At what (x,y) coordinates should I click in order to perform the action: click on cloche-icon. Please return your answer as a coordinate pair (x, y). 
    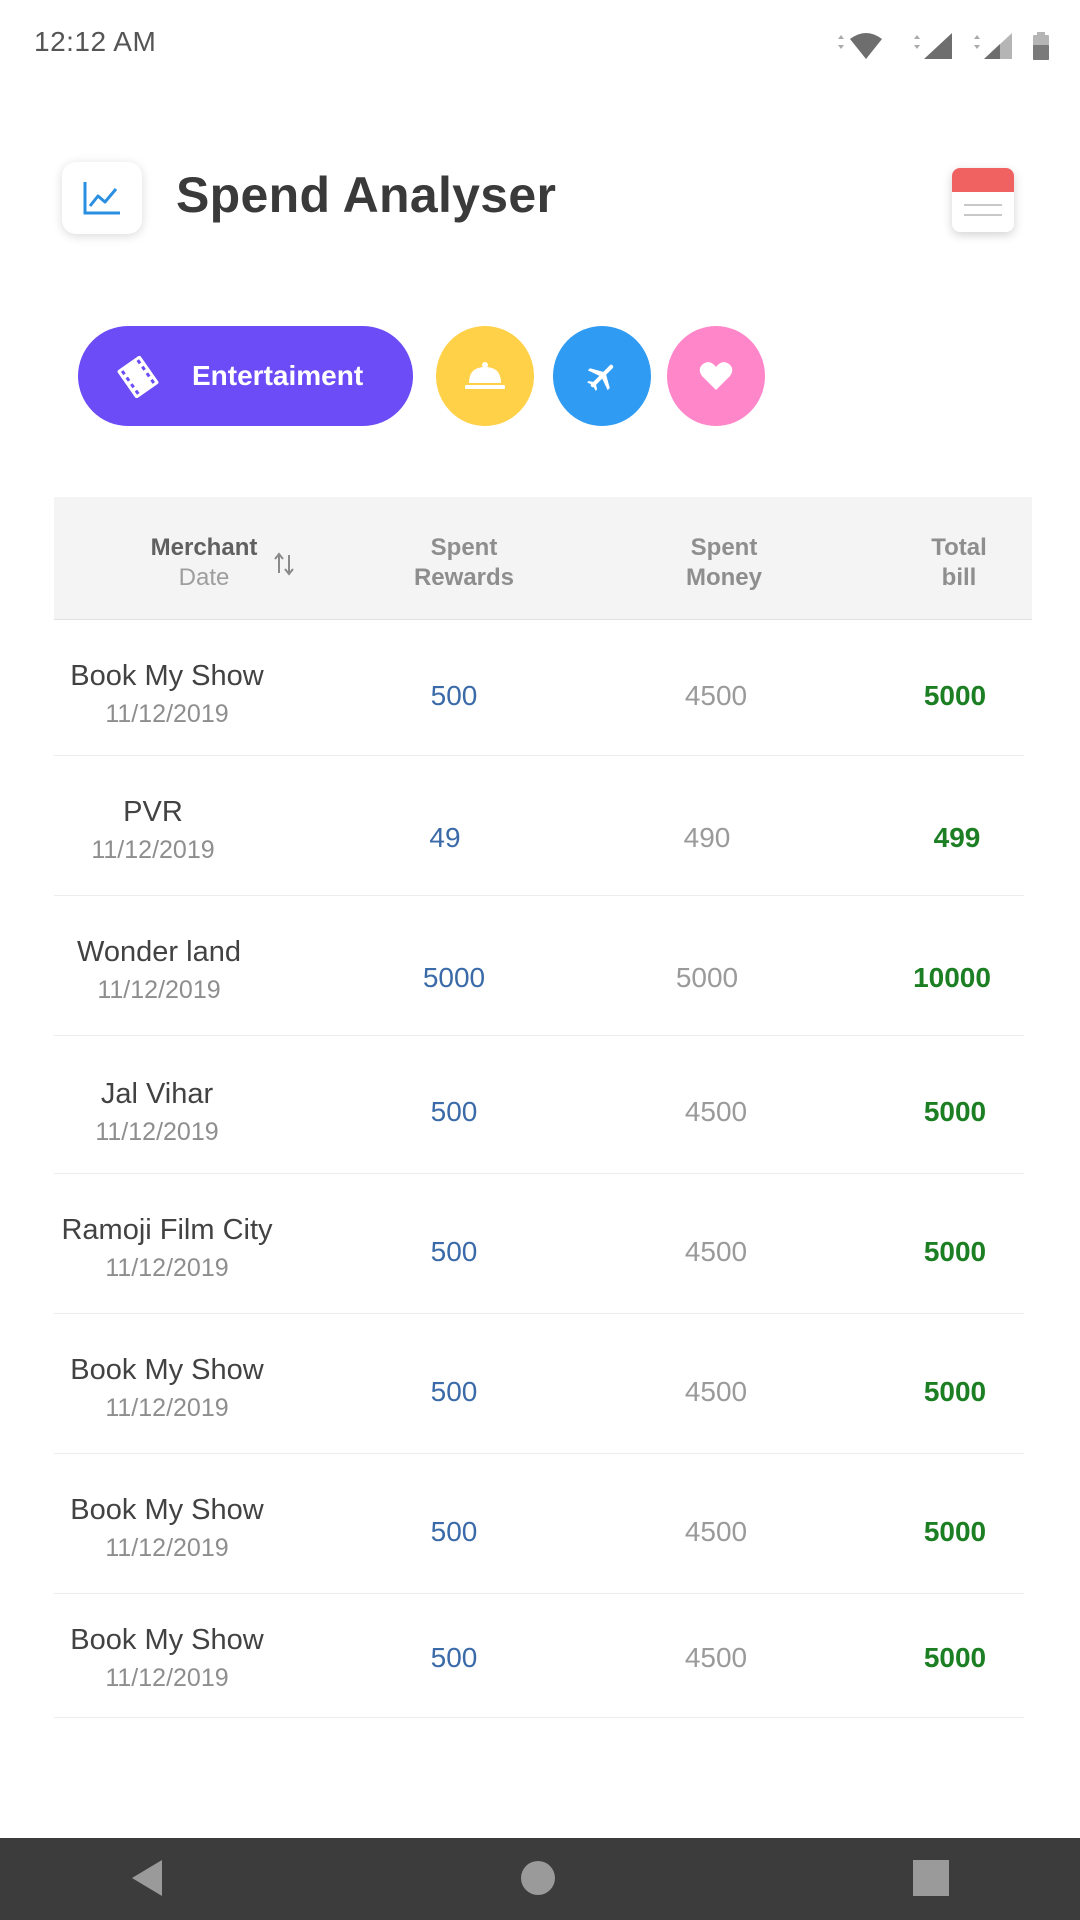
    Looking at the image, I should click on (485, 375).